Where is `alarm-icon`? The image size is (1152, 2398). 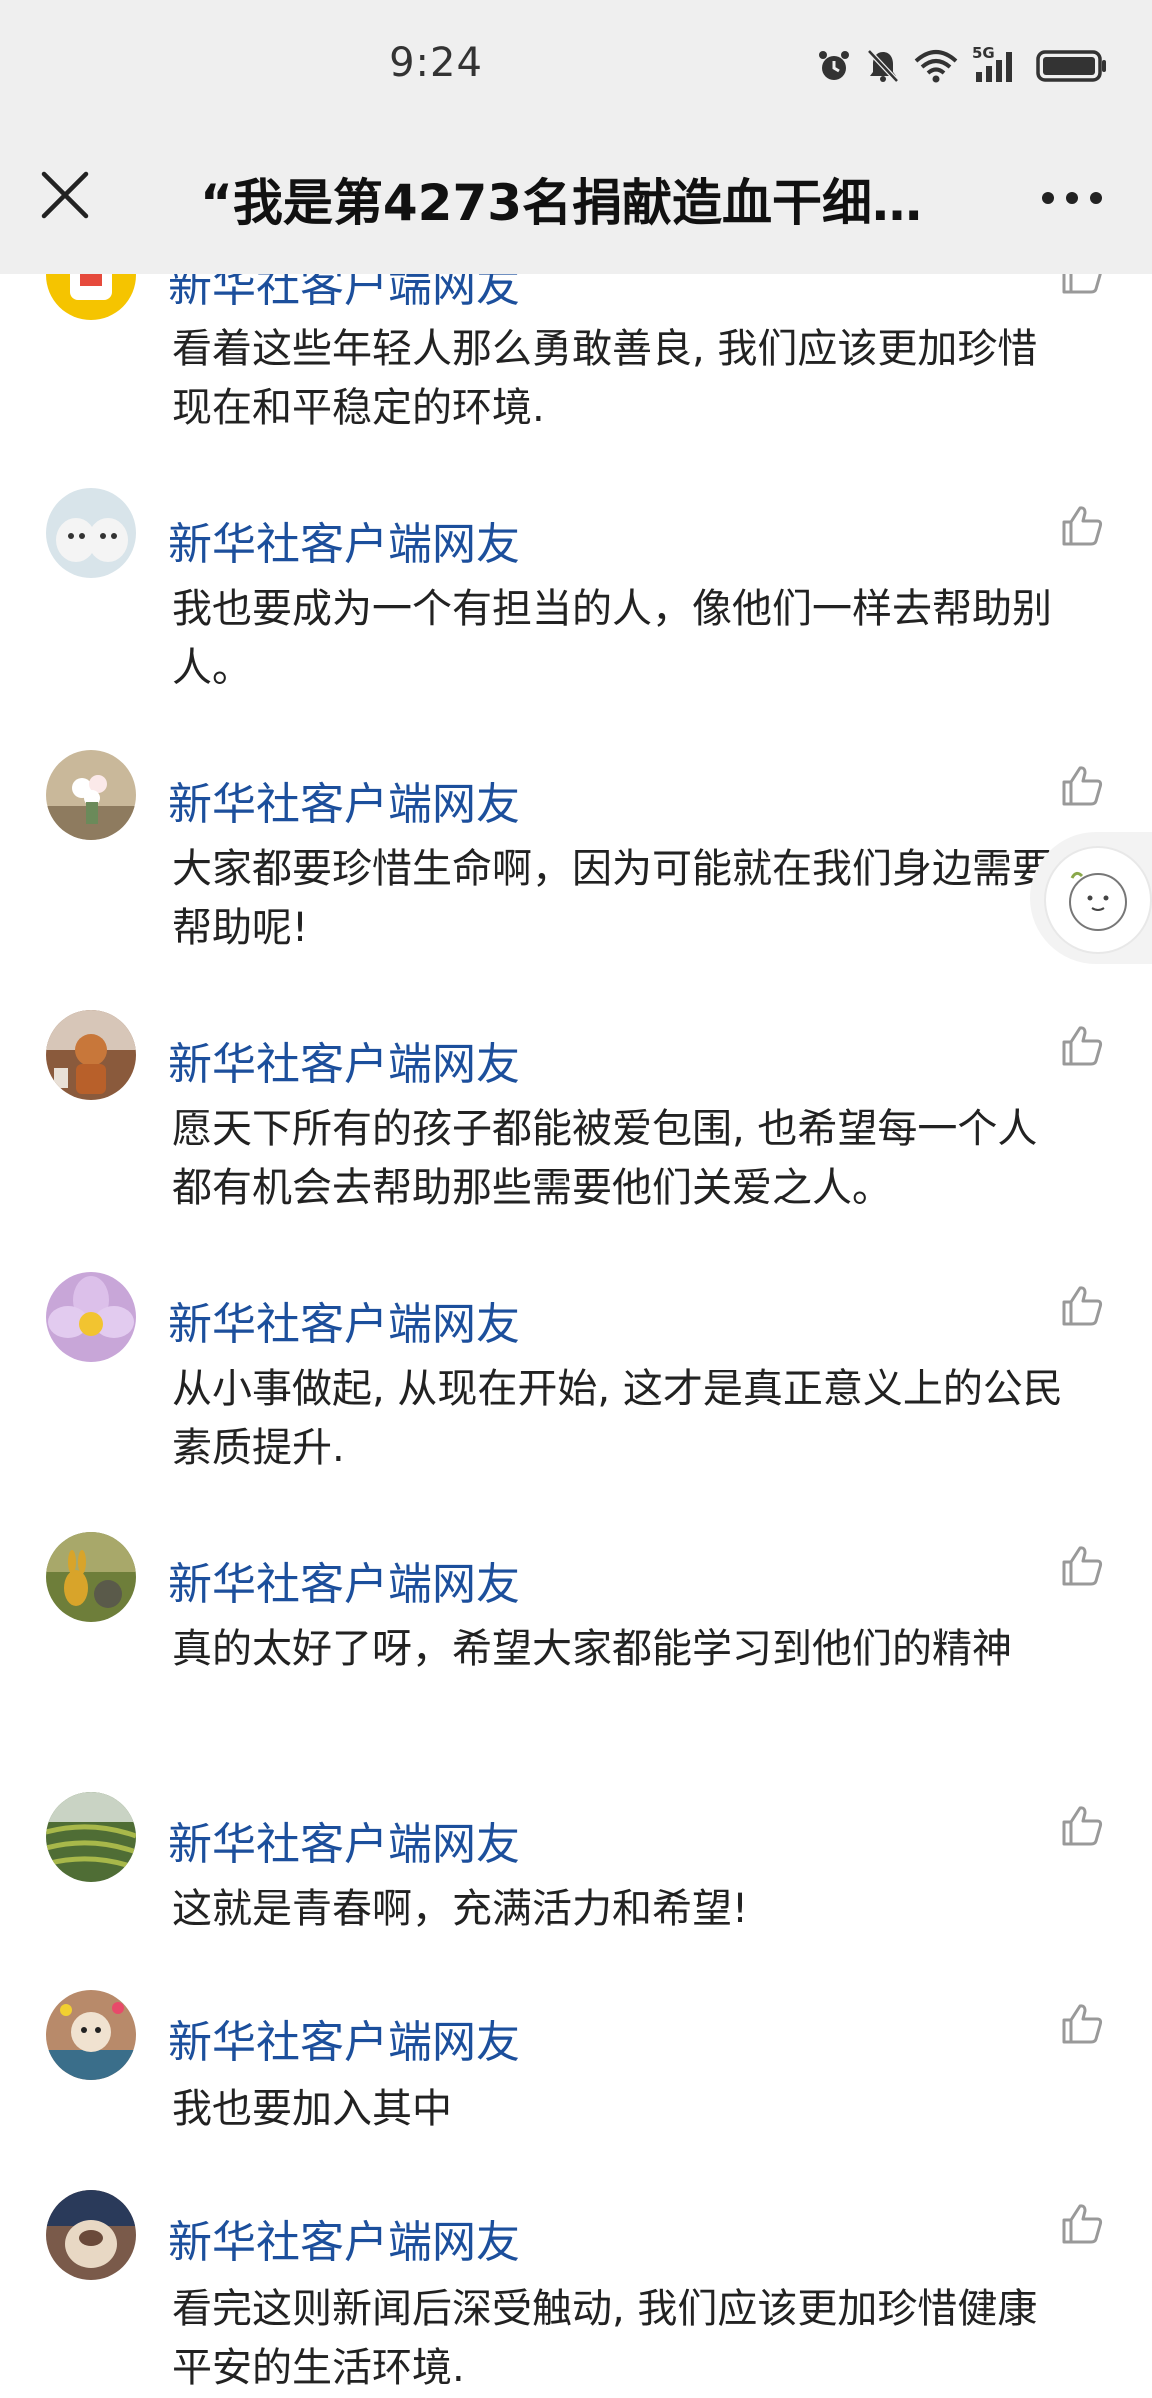
alarm-icon is located at coordinates (834, 65).